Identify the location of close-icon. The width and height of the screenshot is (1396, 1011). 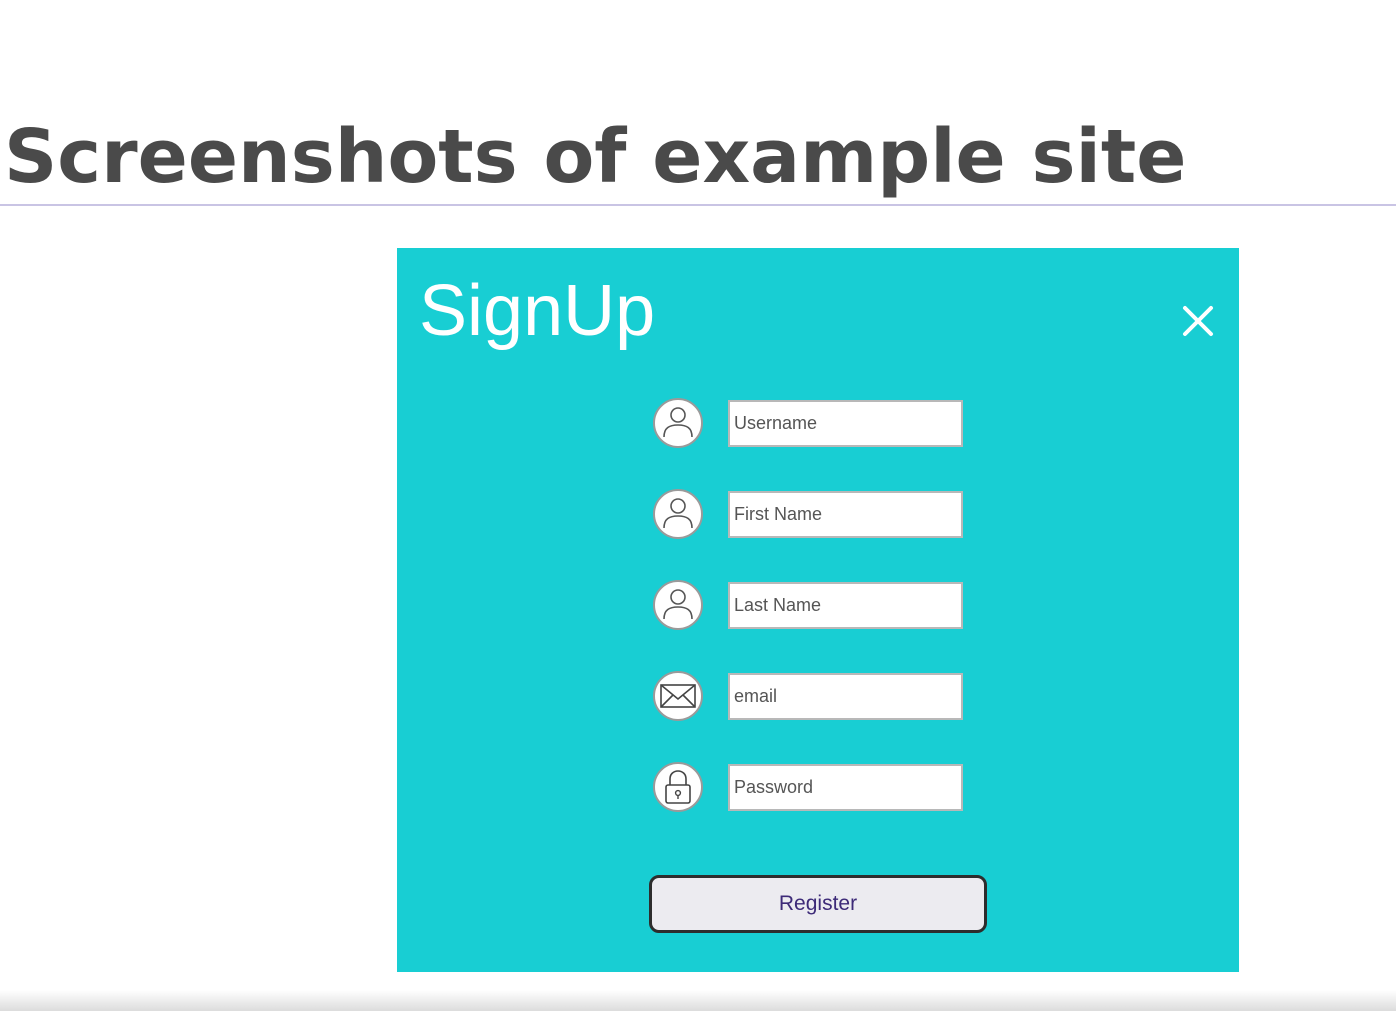
(1198, 321).